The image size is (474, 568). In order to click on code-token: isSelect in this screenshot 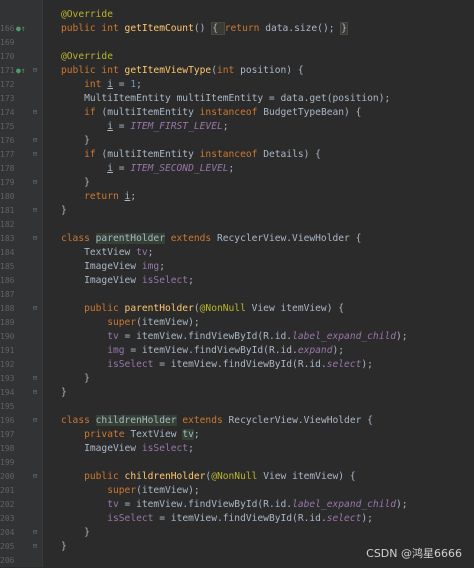, I will do `click(165, 280)`.